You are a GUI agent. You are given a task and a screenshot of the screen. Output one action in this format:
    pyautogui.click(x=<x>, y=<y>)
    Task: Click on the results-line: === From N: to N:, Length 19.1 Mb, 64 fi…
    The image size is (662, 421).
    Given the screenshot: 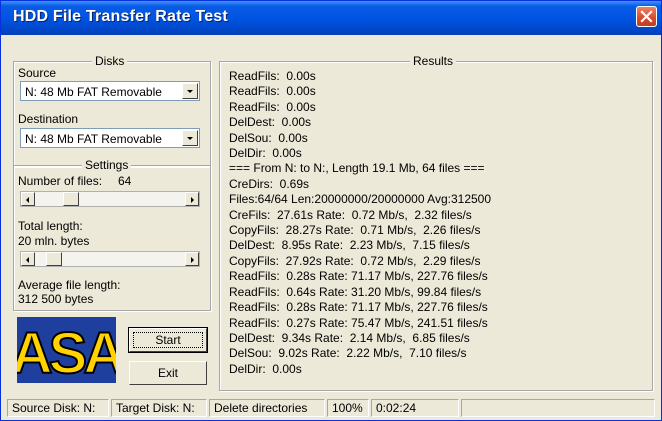 What is the action you would take?
    pyautogui.click(x=357, y=168)
    